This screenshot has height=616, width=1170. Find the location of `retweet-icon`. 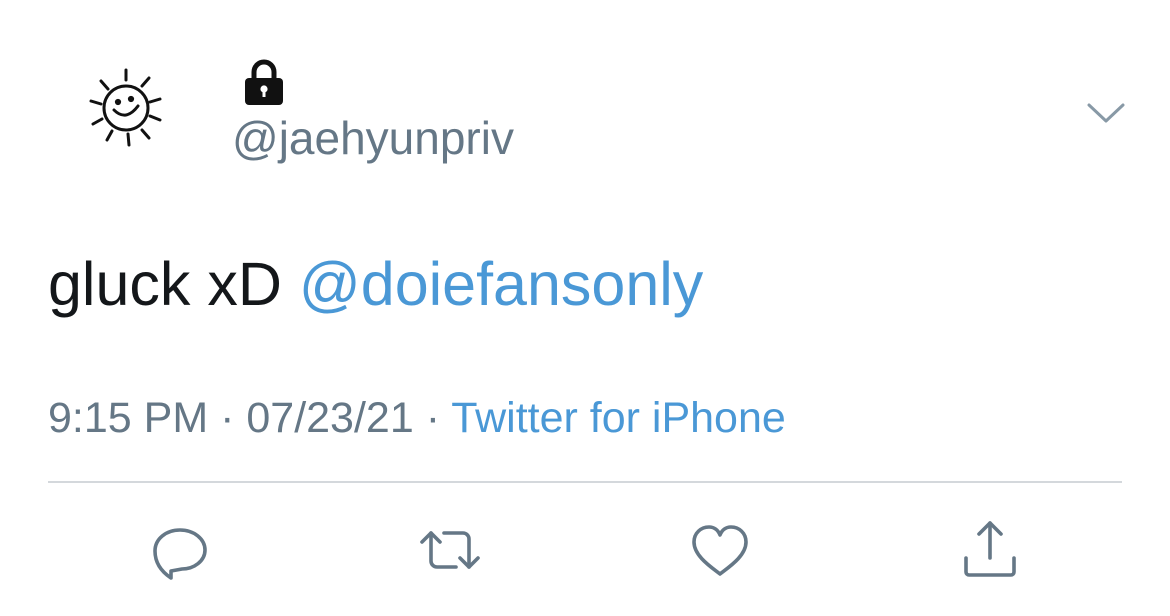

retweet-icon is located at coordinates (450, 550).